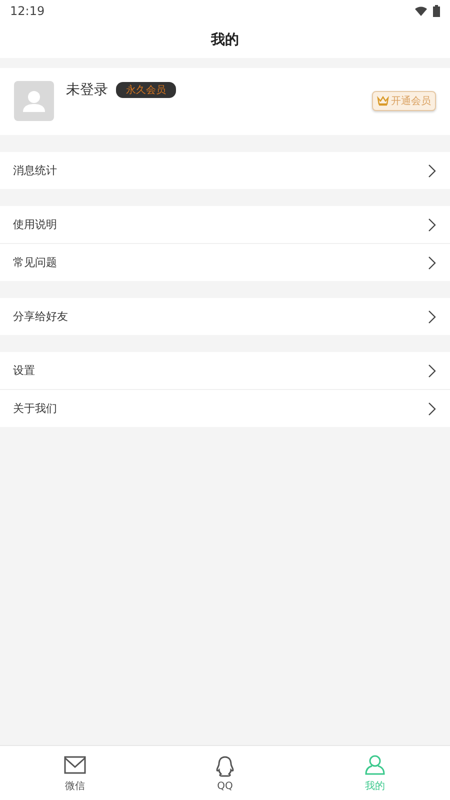 The height and width of the screenshot is (800, 450). What do you see at coordinates (225, 262) in the screenshot?
I see `menu-item: 常见问题` at bounding box center [225, 262].